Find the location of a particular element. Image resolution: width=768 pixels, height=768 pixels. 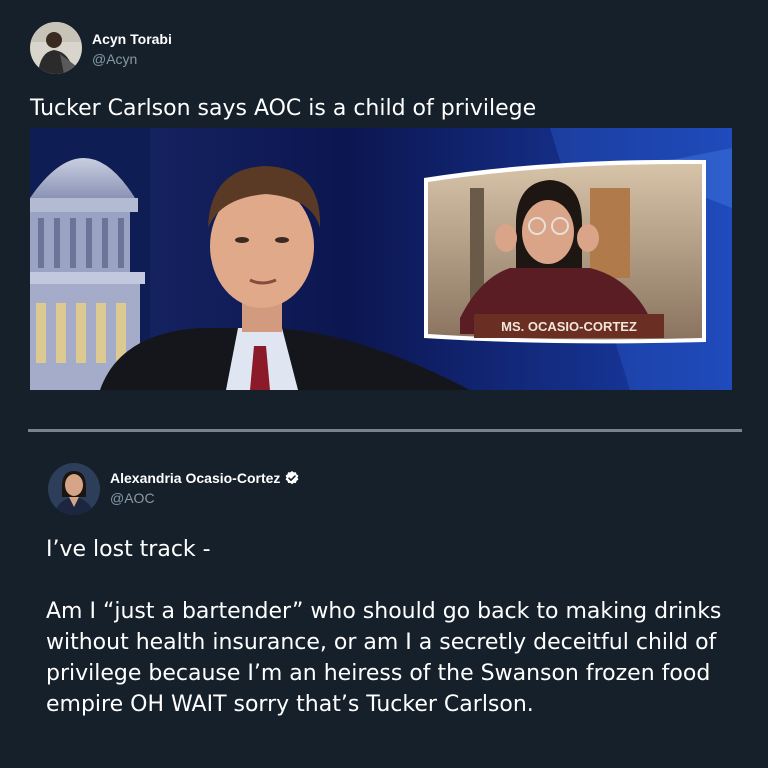

aoc-name-label: Alexandria Ocasio-Cortez is located at coordinates (195, 478).